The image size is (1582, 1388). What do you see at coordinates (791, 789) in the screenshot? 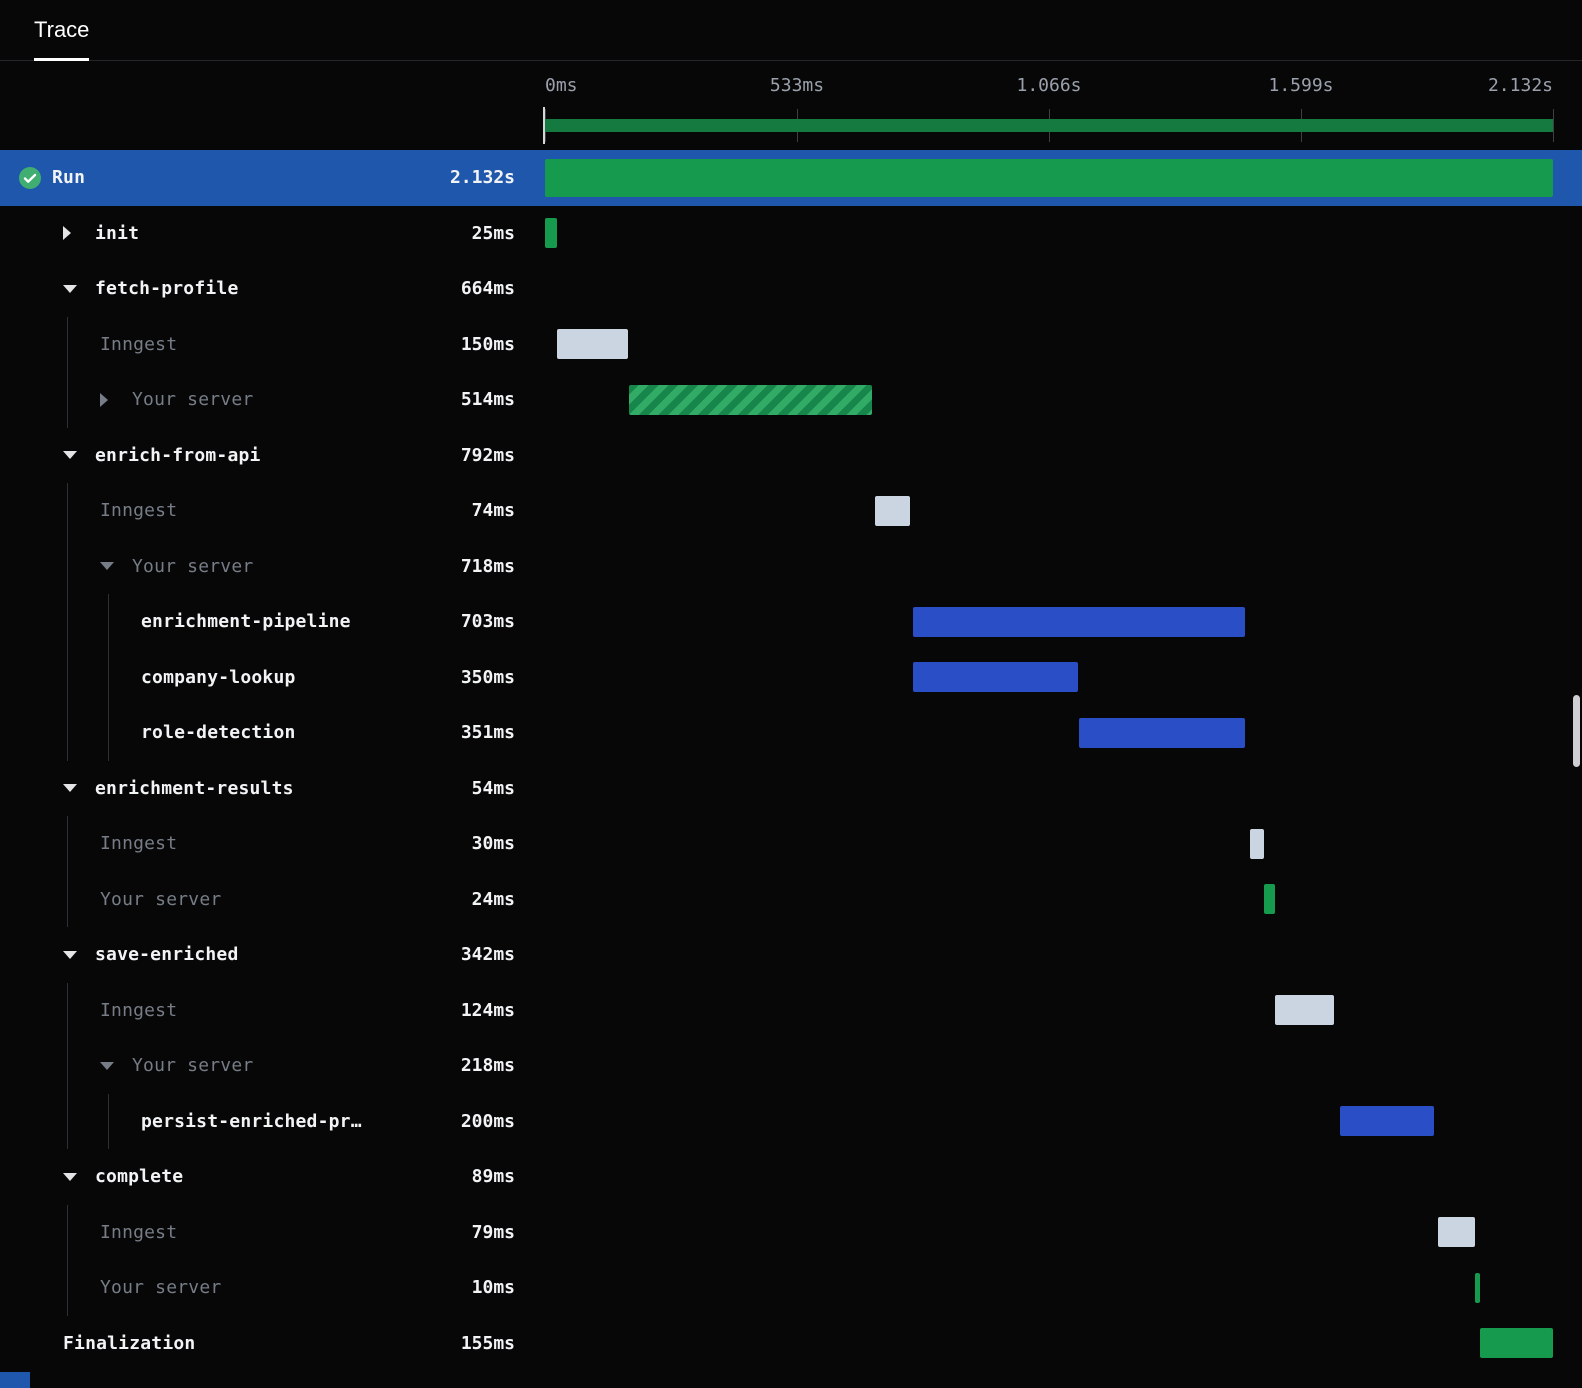
I see `trace-row-enrichment-results: enrichment-results 54ms` at bounding box center [791, 789].